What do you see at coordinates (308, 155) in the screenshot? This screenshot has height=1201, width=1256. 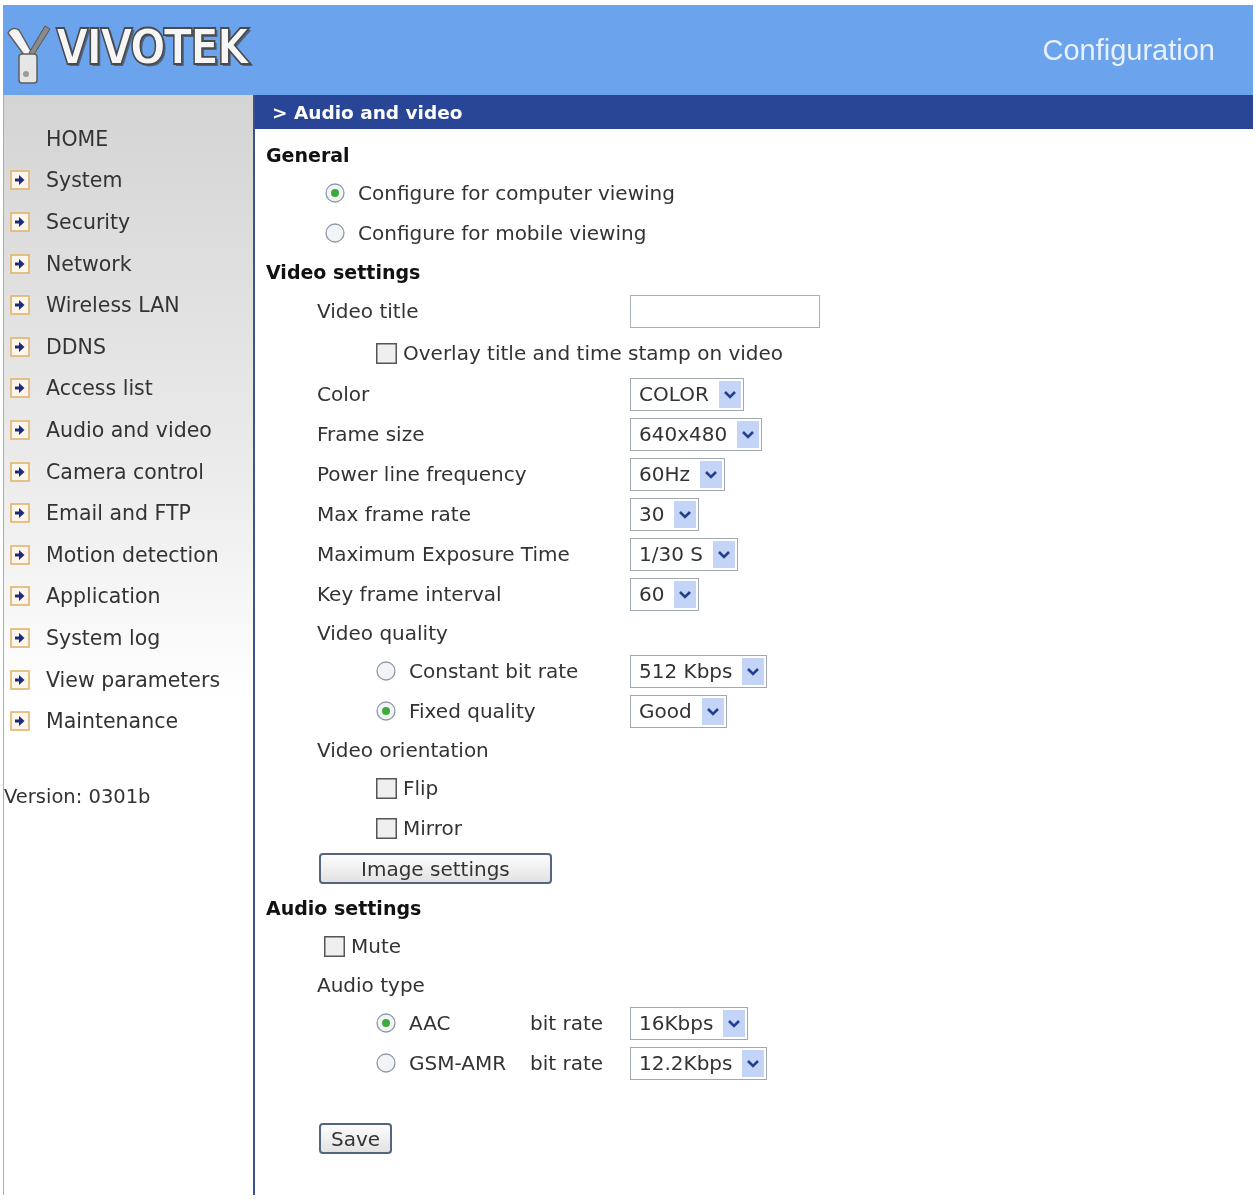 I see `section-heading: General` at bounding box center [308, 155].